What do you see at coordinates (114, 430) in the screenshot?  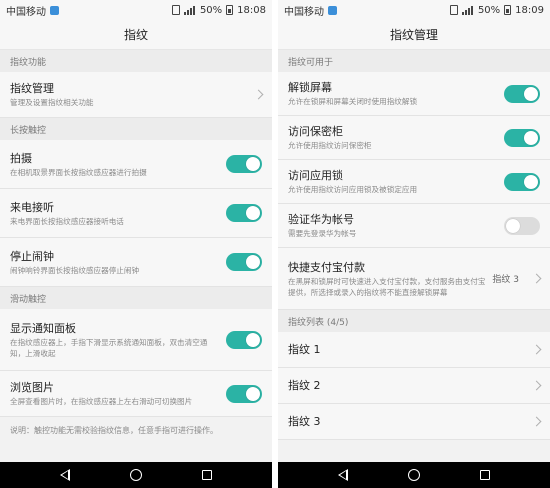 I see `footnote: 说明：触控功能无需校验指纹信息，任意手指可进行操作。` at bounding box center [114, 430].